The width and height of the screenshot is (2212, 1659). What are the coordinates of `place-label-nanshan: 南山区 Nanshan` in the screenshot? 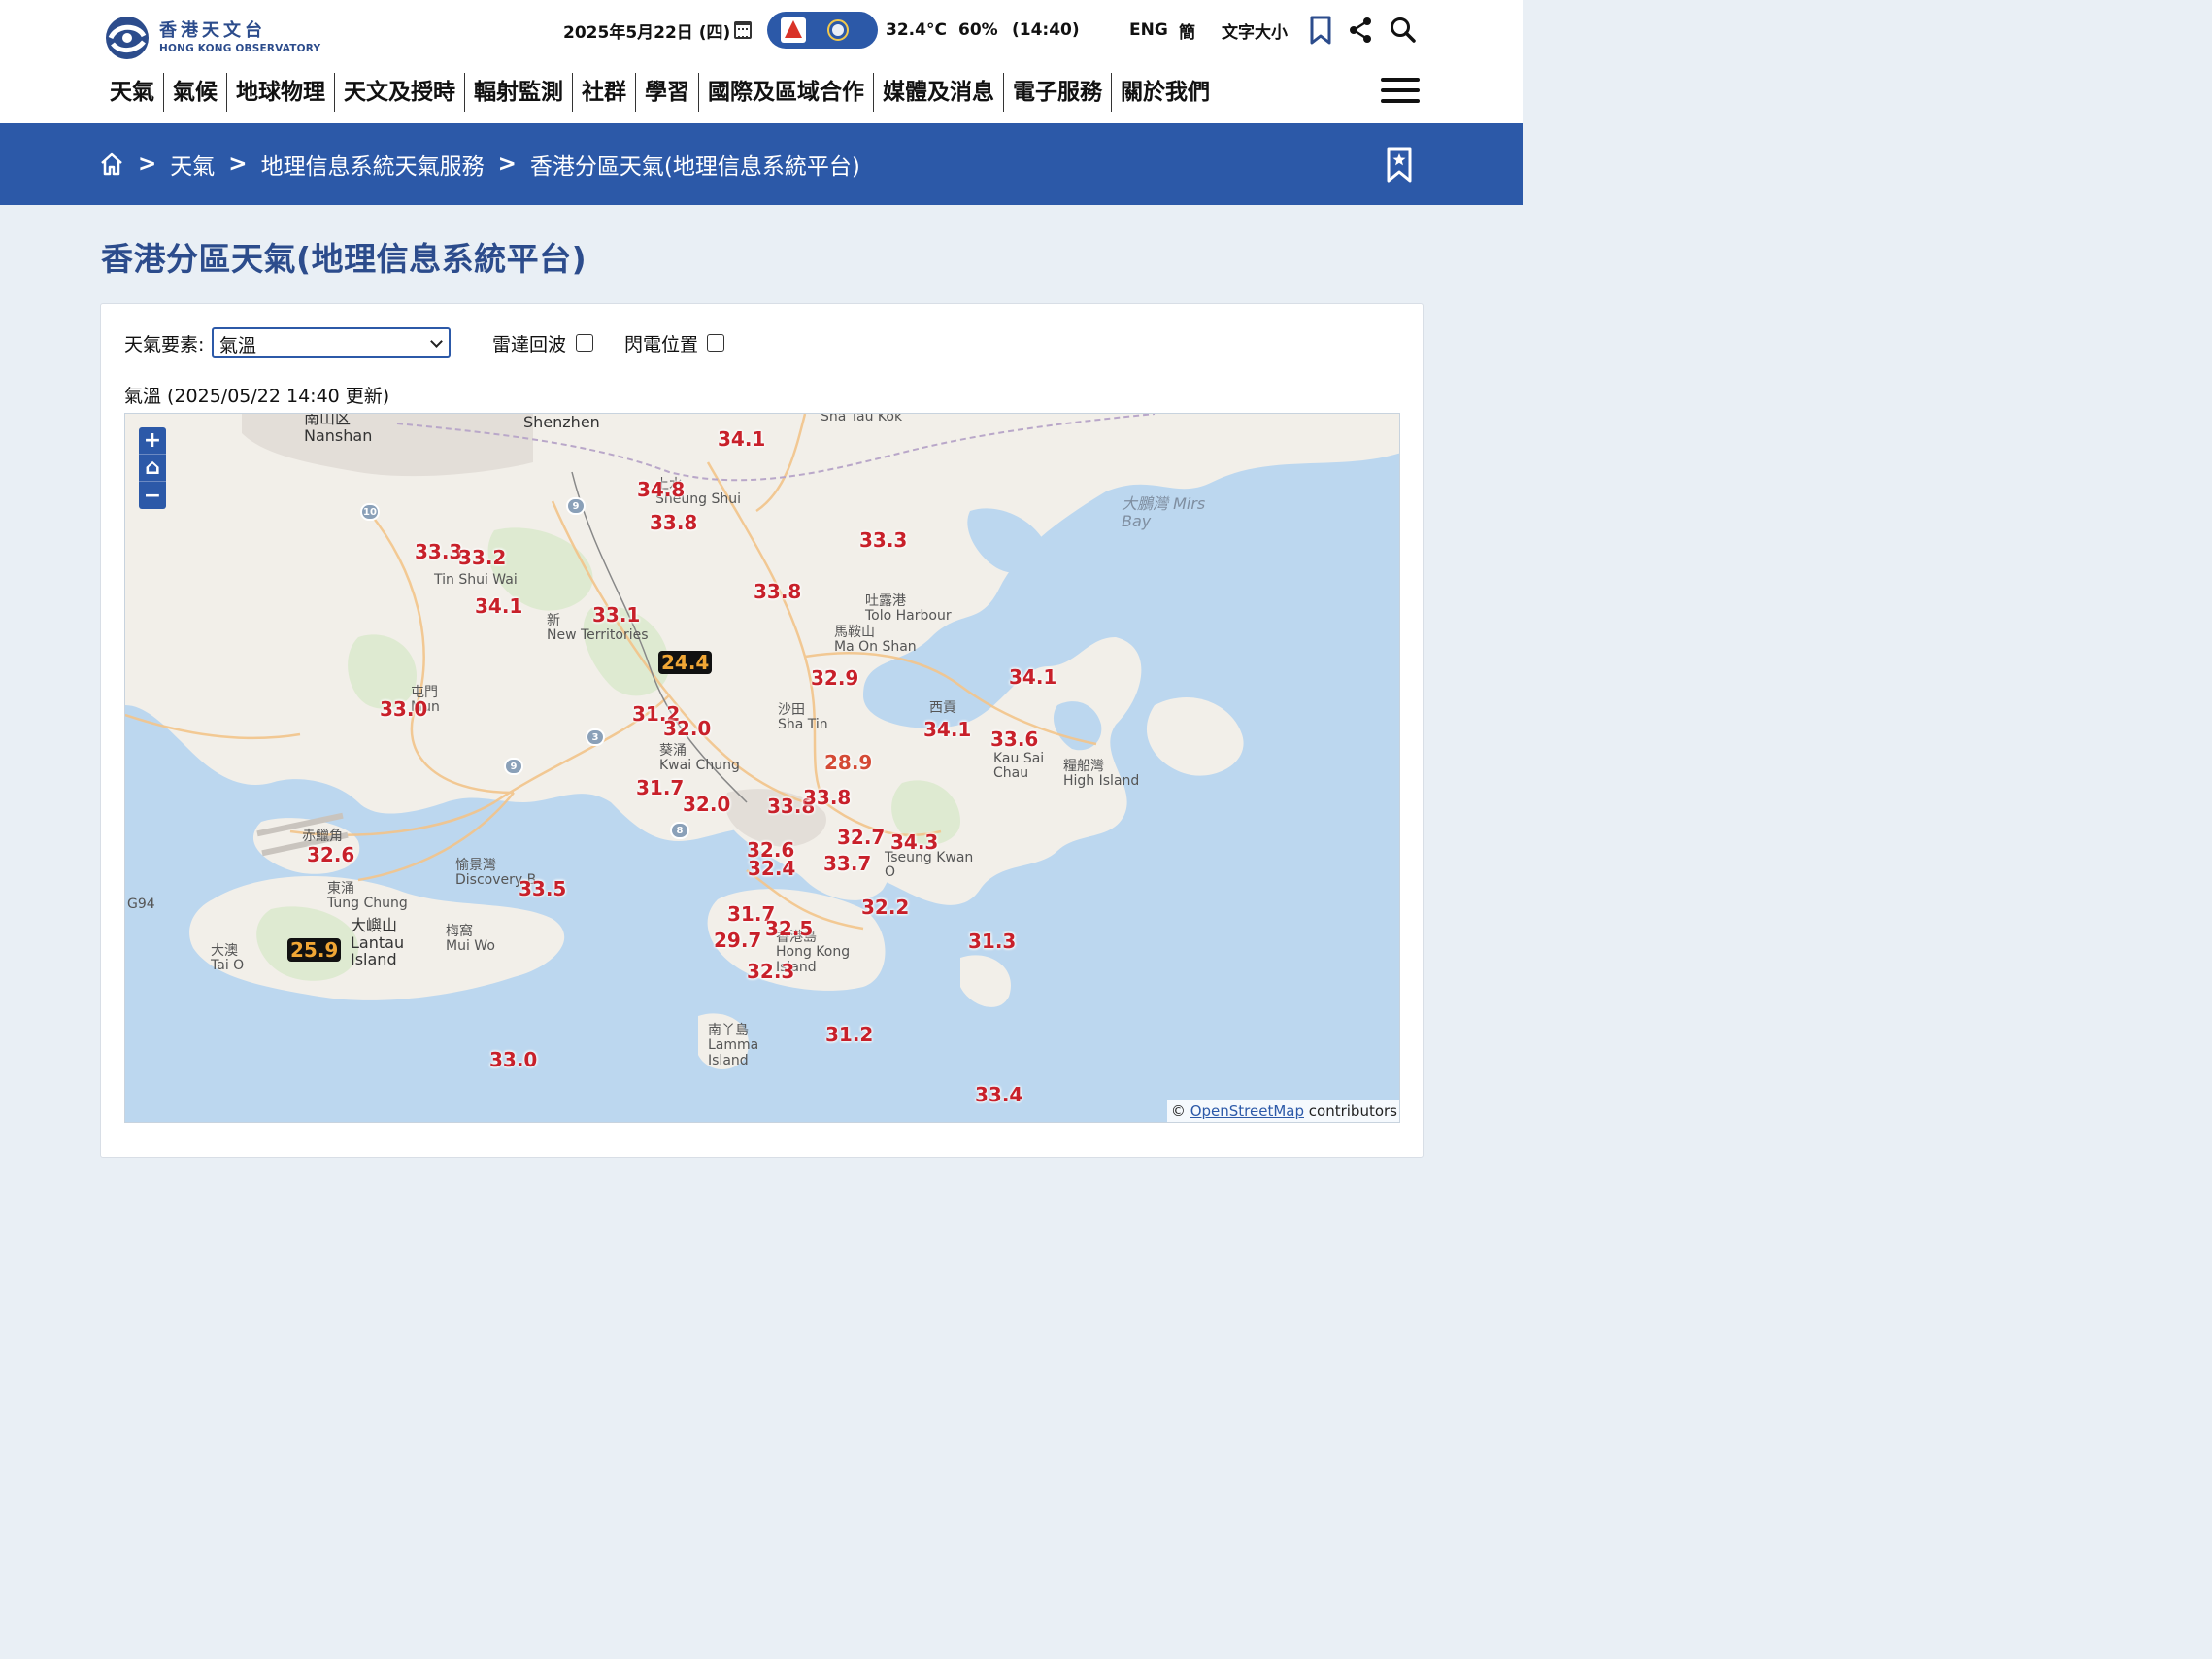 It's located at (338, 429).